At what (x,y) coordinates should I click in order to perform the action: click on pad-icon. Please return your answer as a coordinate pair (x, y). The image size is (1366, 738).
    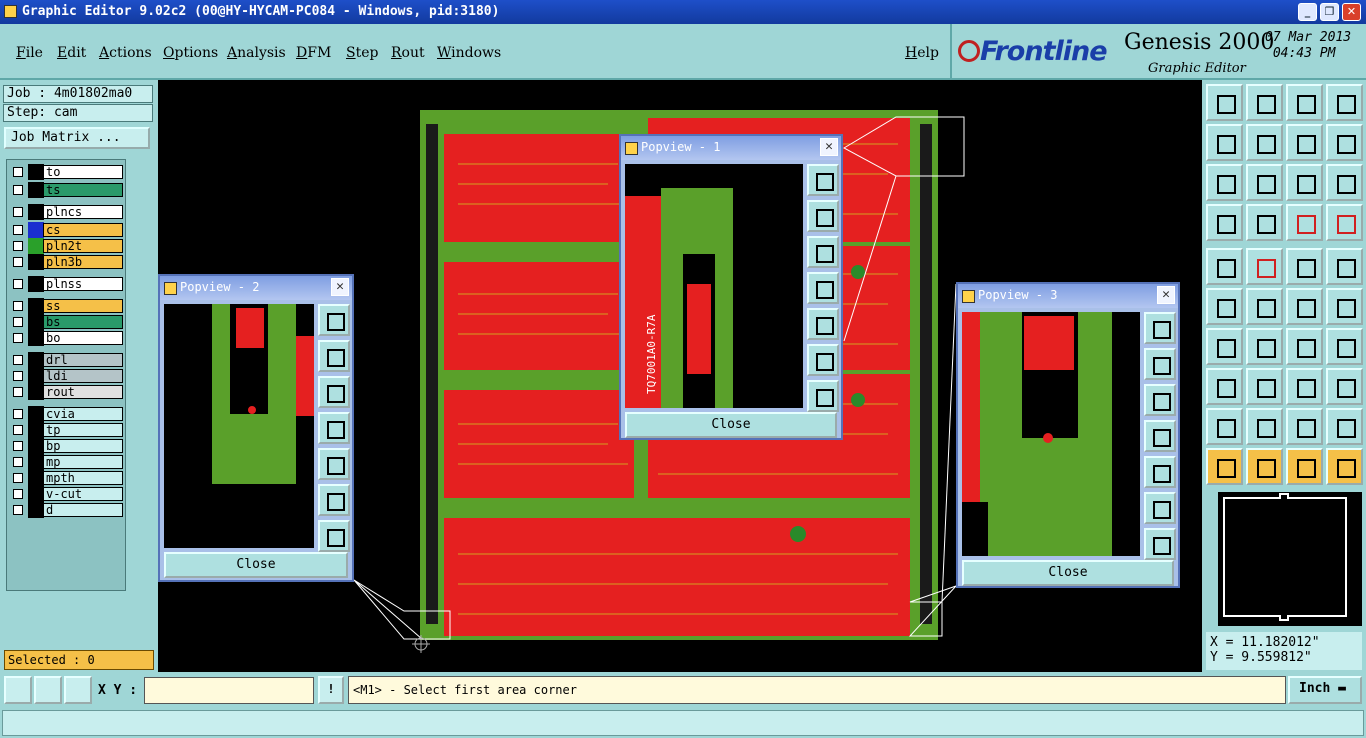
    Looking at the image, I should click on (1344, 266).